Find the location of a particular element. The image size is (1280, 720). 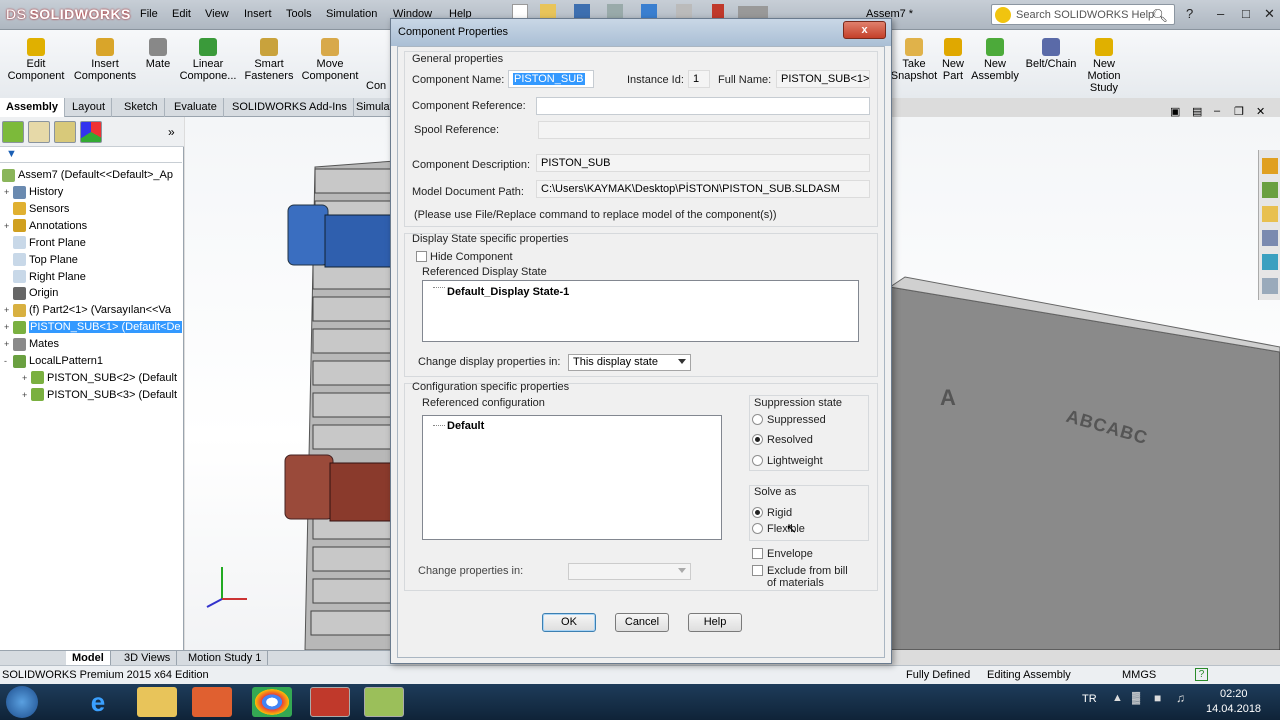

tree-item: + PISTON_SUB<1> (Default<De is located at coordinates (91, 327).